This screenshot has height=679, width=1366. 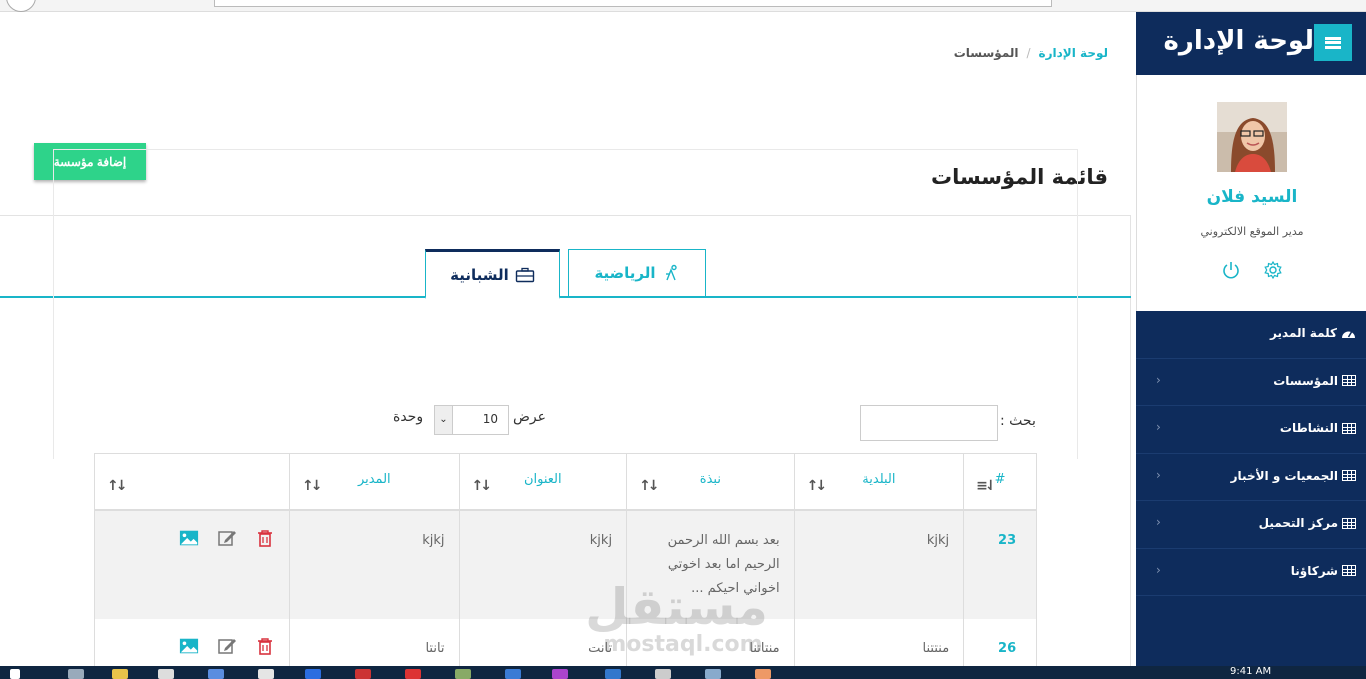 What do you see at coordinates (15, 674) in the screenshot?
I see `start-icon` at bounding box center [15, 674].